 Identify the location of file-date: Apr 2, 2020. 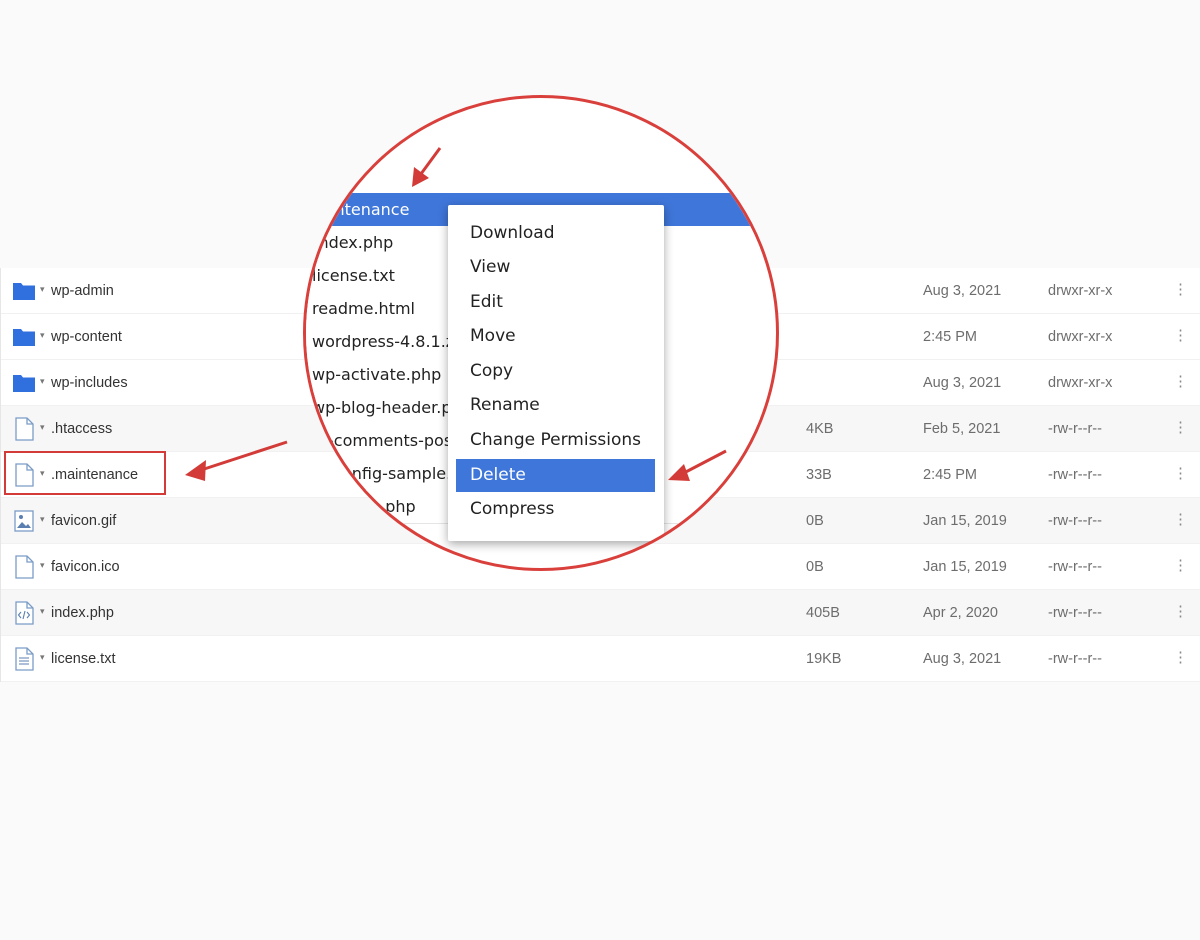
(960, 613).